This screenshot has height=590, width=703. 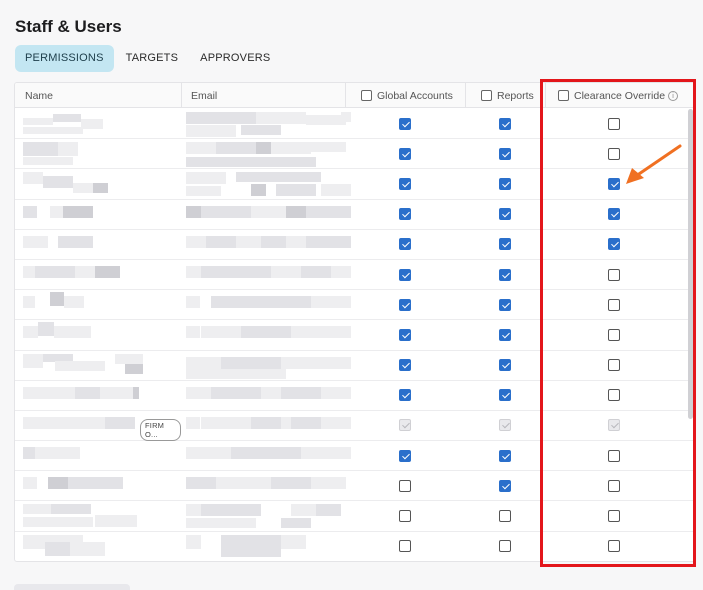 What do you see at coordinates (563, 95) in the screenshot?
I see `select-all-clearance-override-checkbox` at bounding box center [563, 95].